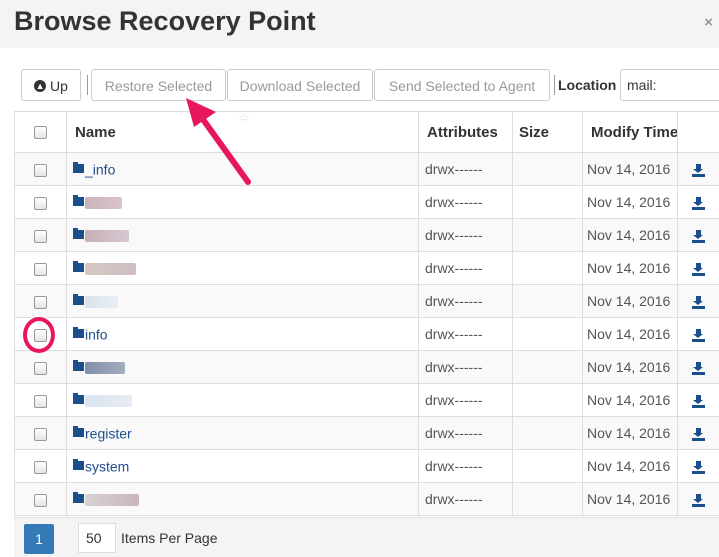 This screenshot has height=557, width=719. Describe the element at coordinates (158, 85) in the screenshot. I see `restore-selected-button: Restore Selected` at that location.